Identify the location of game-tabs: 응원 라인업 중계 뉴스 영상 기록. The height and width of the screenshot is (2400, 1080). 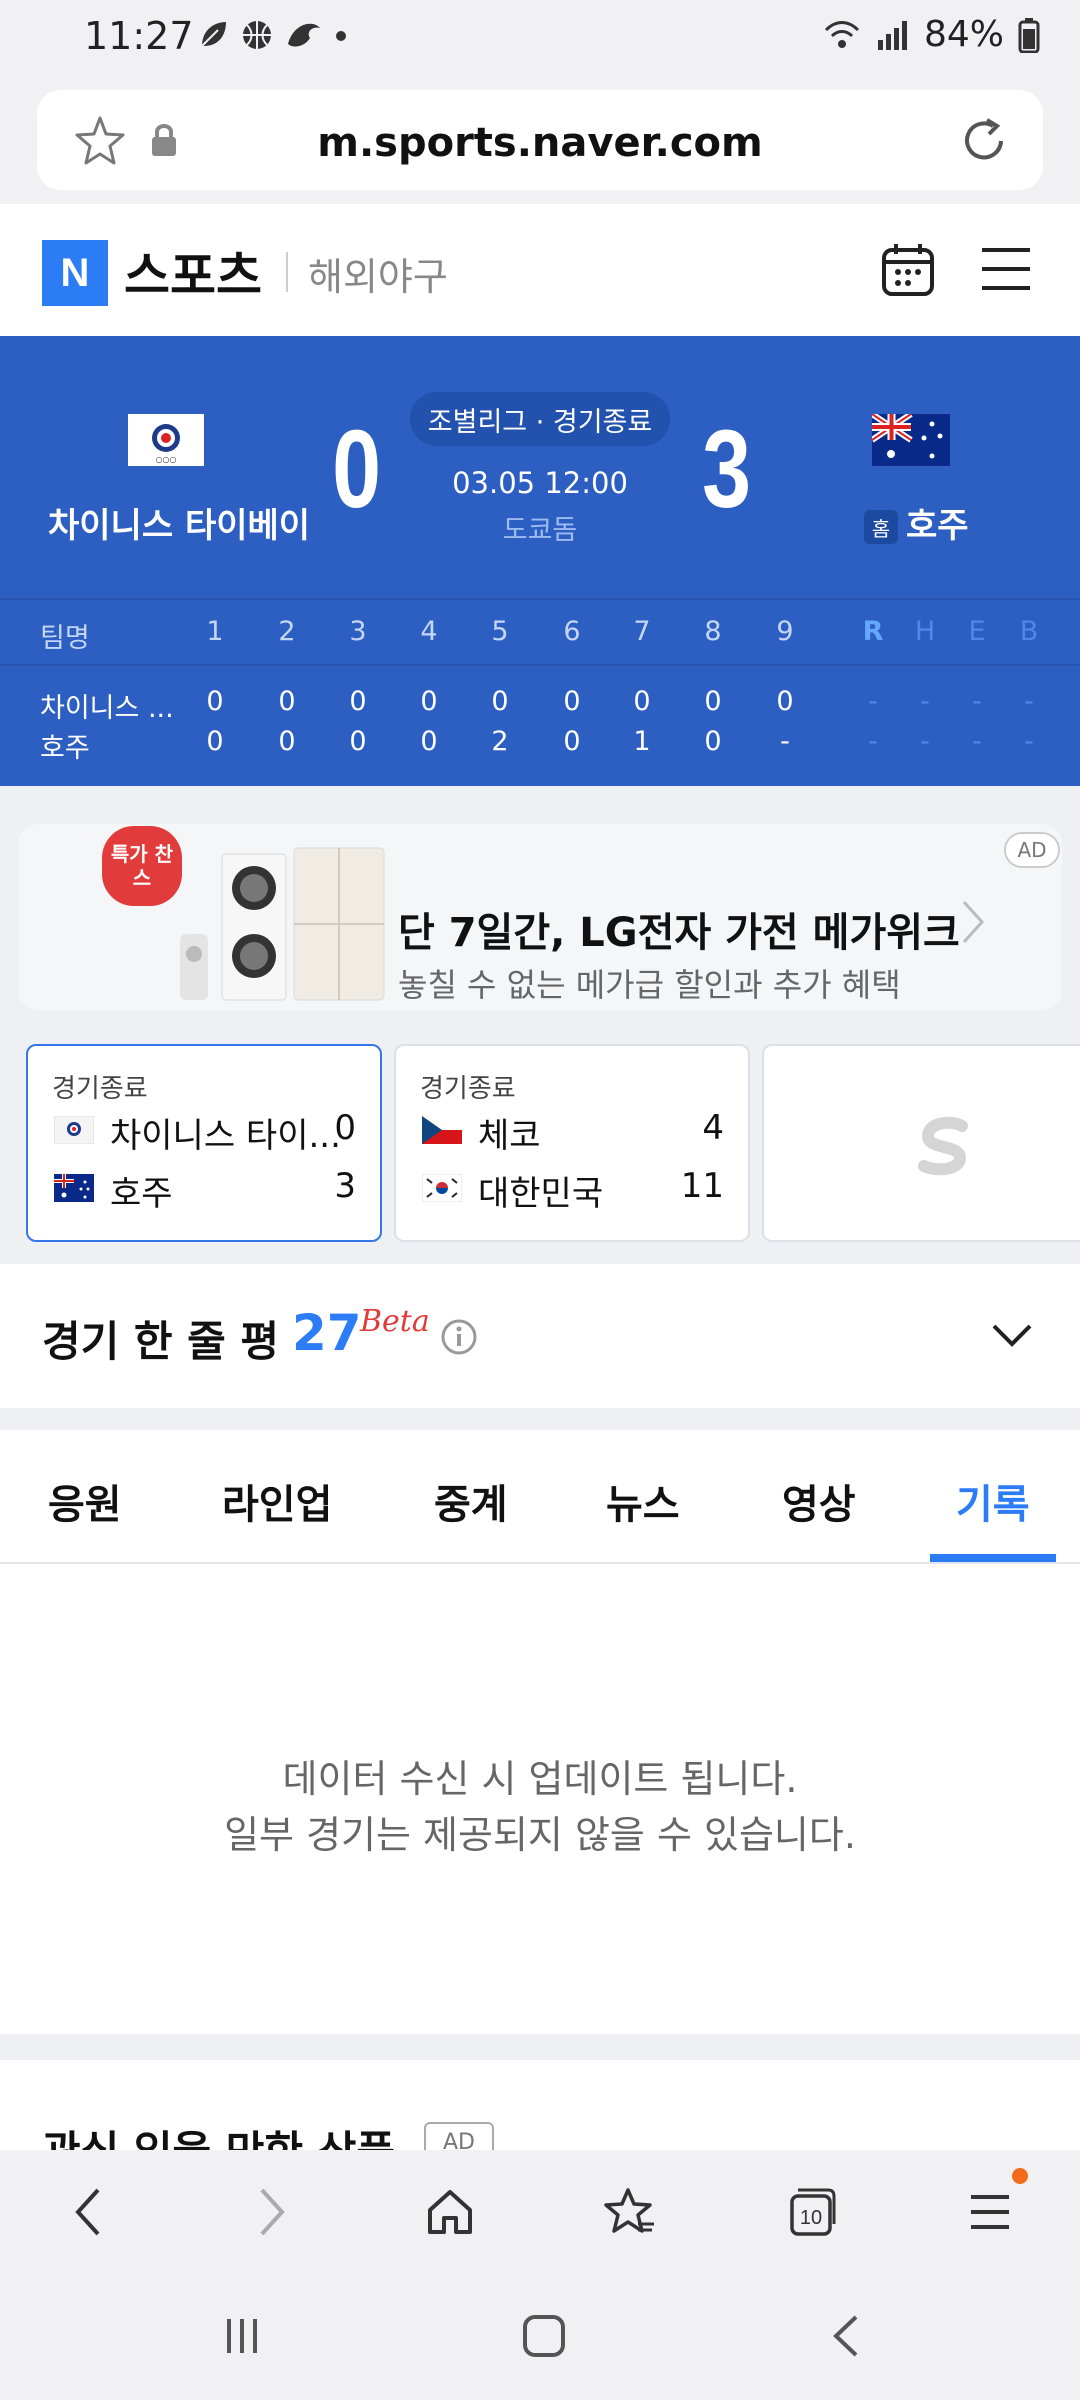
(540, 1497).